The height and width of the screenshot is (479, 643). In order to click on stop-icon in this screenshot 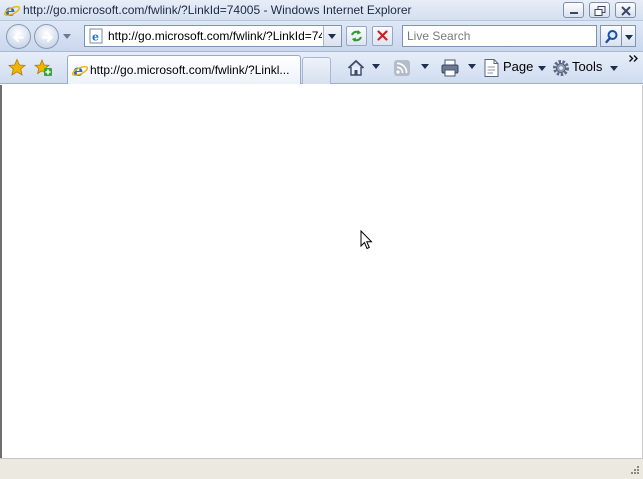, I will do `click(382, 35)`.